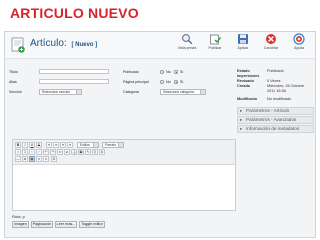 This screenshot has width=320, height=240. What do you see at coordinates (60, 92) in the screenshot?
I see `section-select: Seleccione sección` at bounding box center [60, 92].